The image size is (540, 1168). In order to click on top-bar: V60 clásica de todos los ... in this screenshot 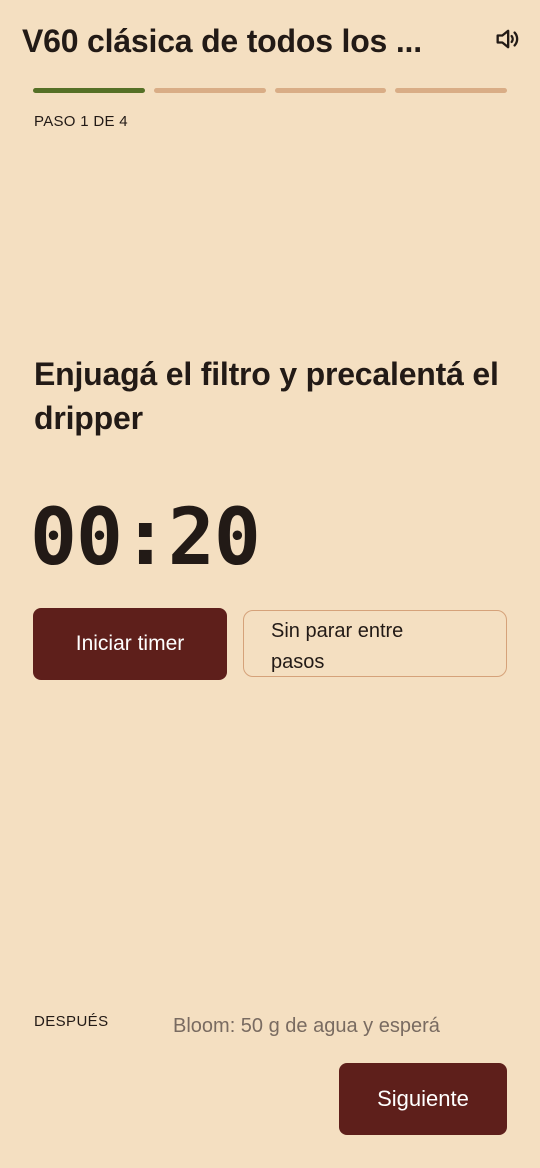, I will do `click(272, 41)`.